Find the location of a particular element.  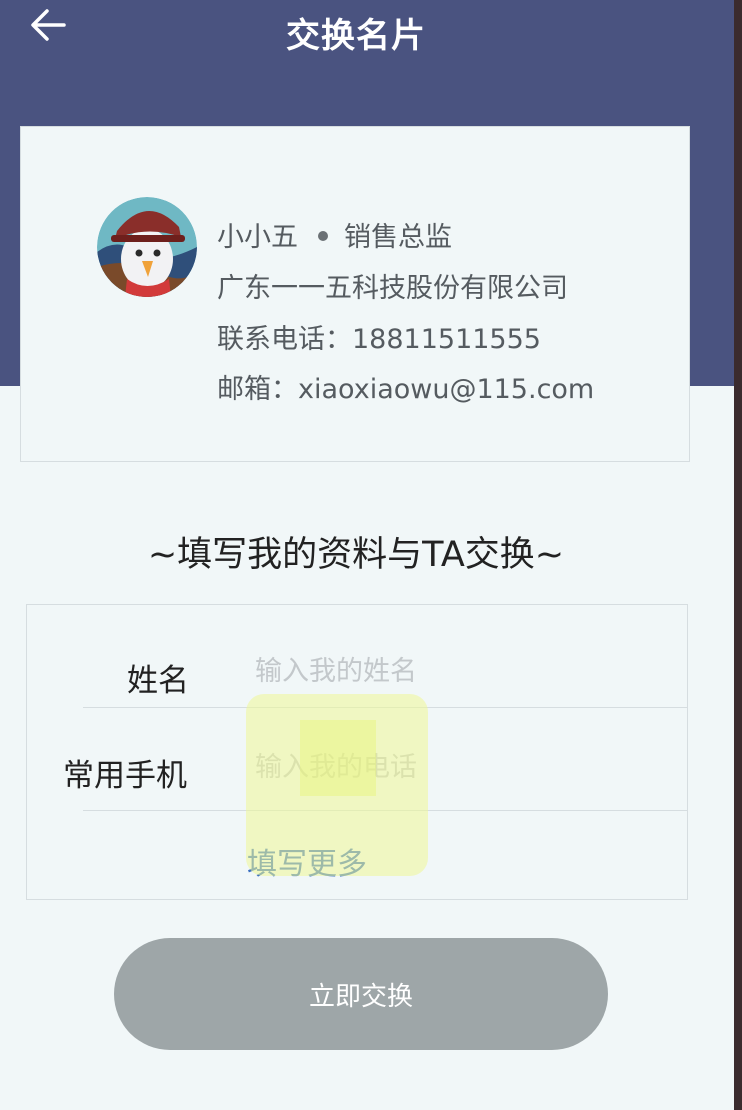

separator-dot is located at coordinates (323, 235).